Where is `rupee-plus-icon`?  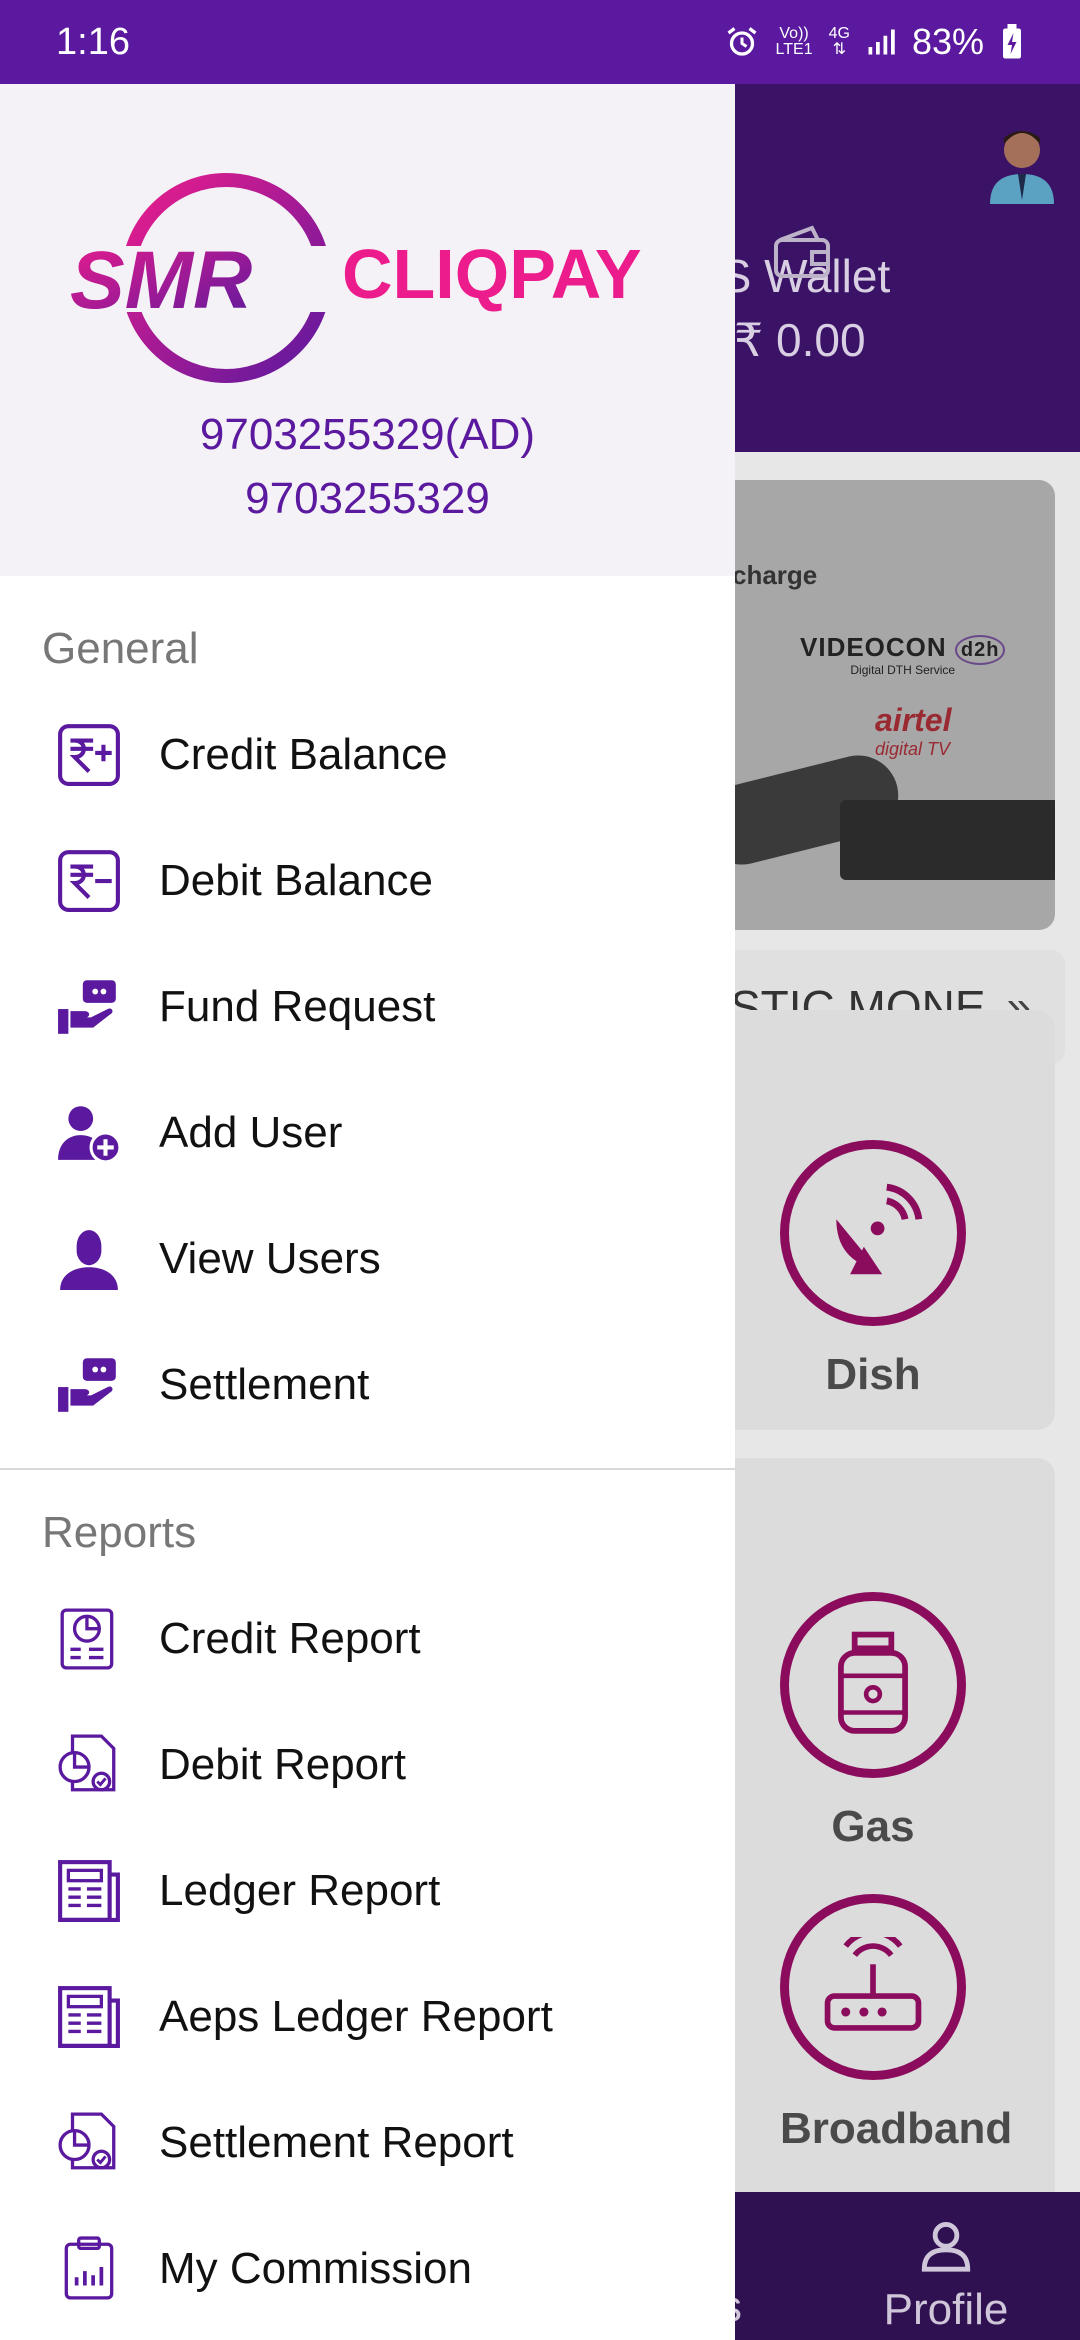 rupee-plus-icon is located at coordinates (89, 755).